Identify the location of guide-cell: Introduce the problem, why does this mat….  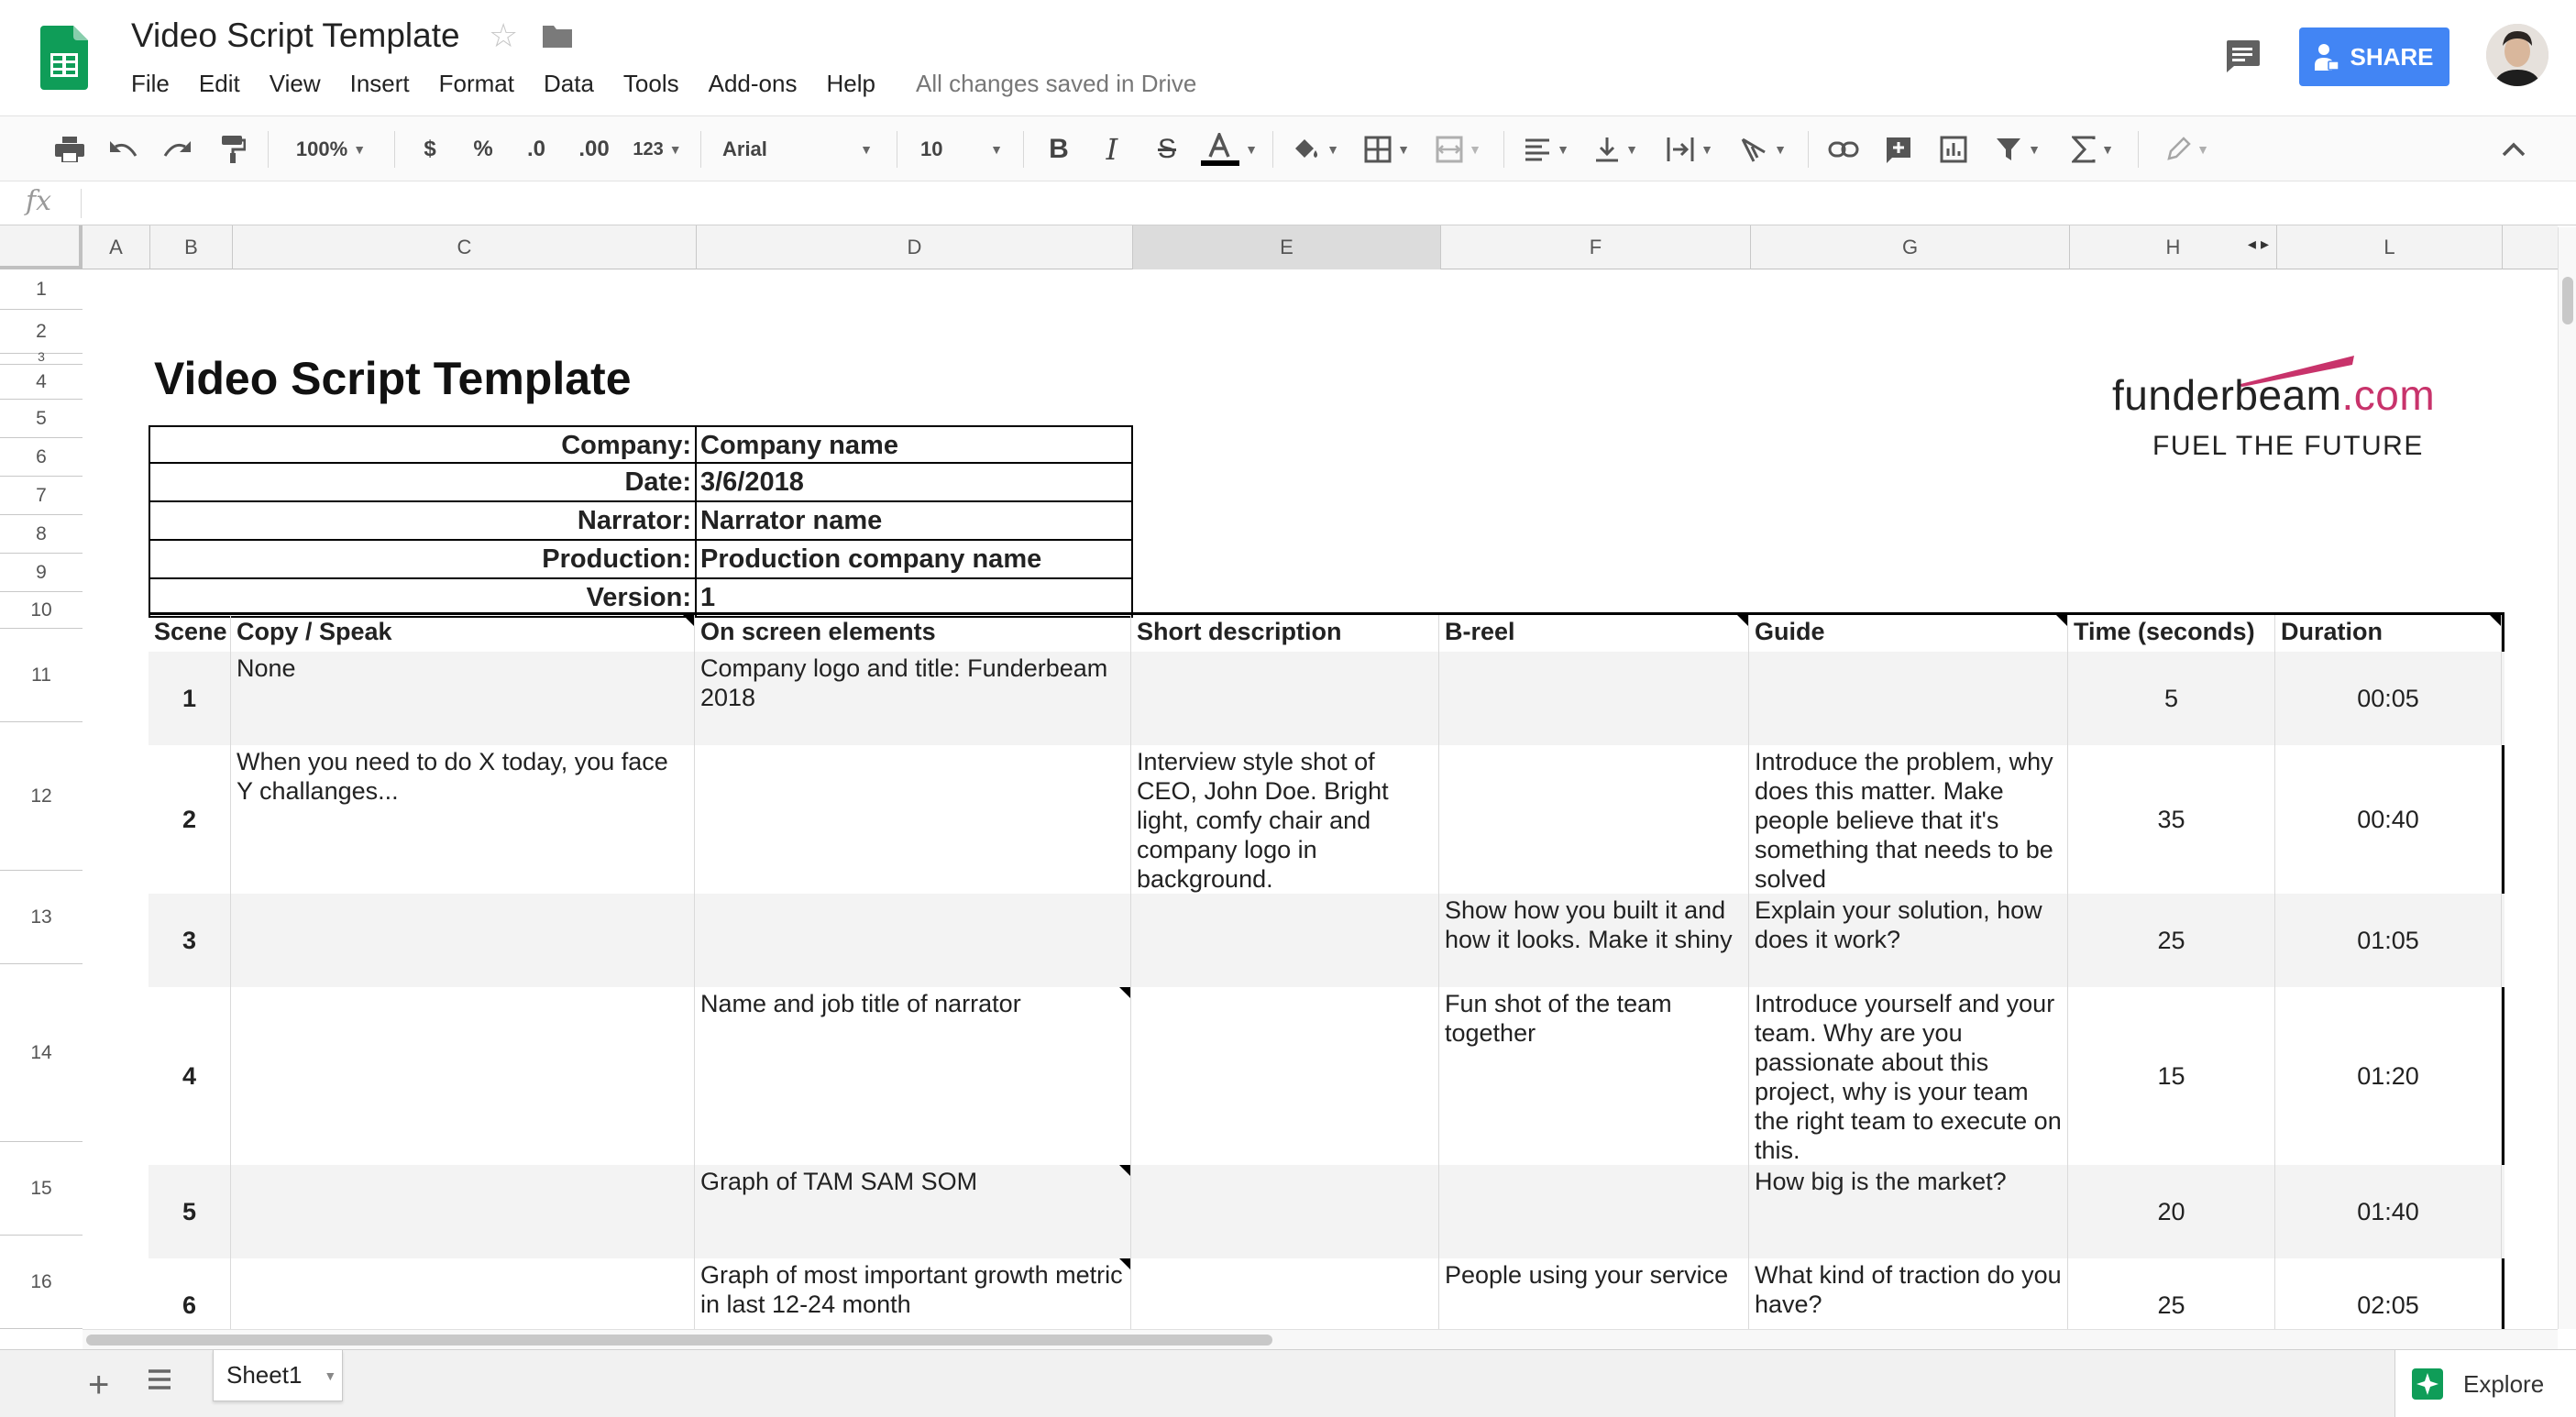
(1908, 819).